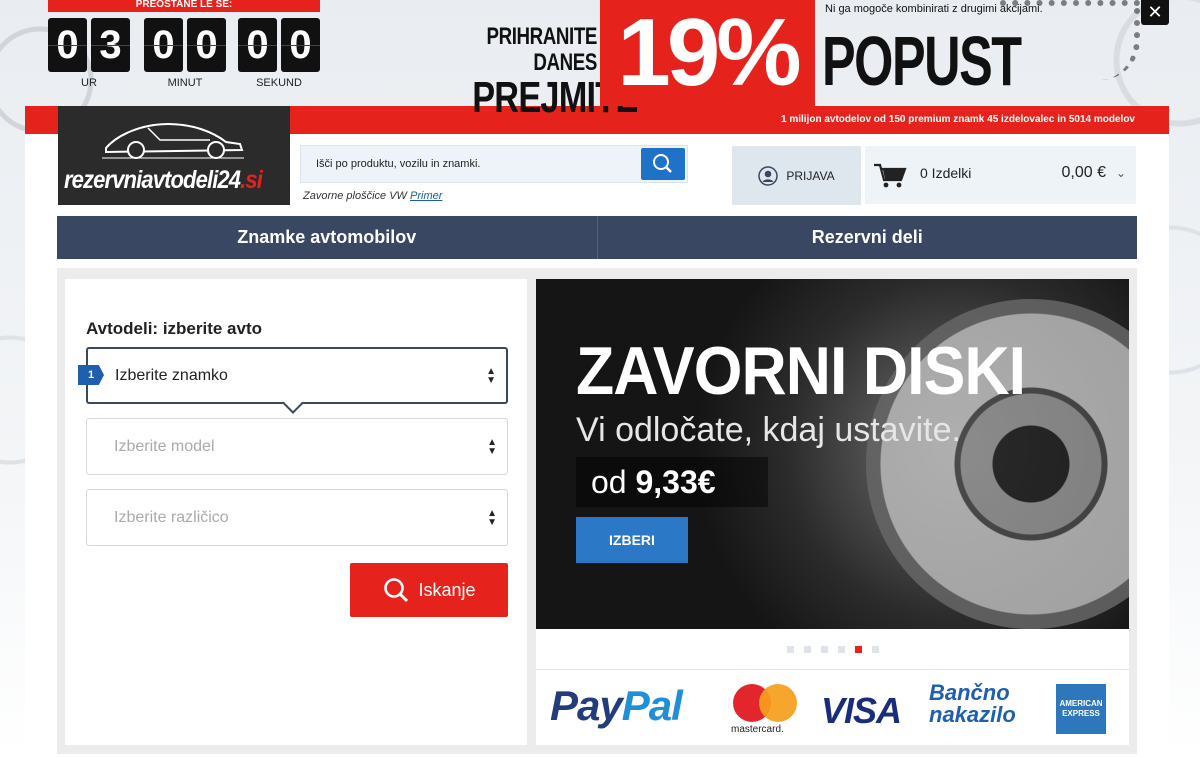 This screenshot has width=1200, height=758. Describe the element at coordinates (707, 53) in the screenshot. I see `promo-percent: 19%` at that location.